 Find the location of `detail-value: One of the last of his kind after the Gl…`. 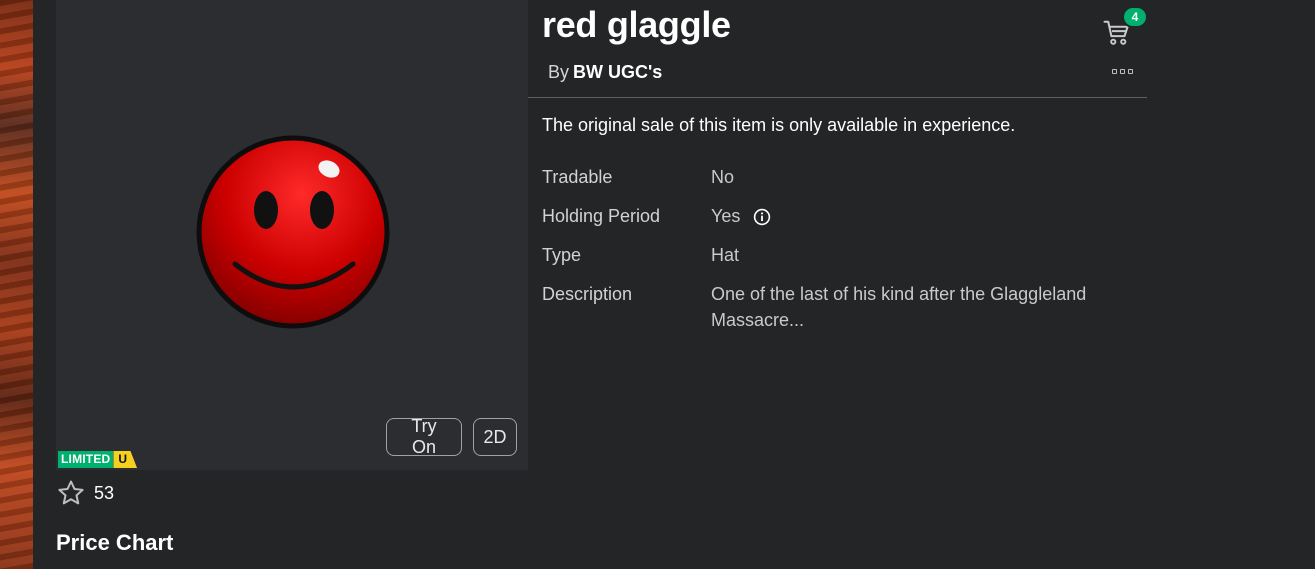

detail-value: One of the last of his kind after the Gl… is located at coordinates (899, 307).